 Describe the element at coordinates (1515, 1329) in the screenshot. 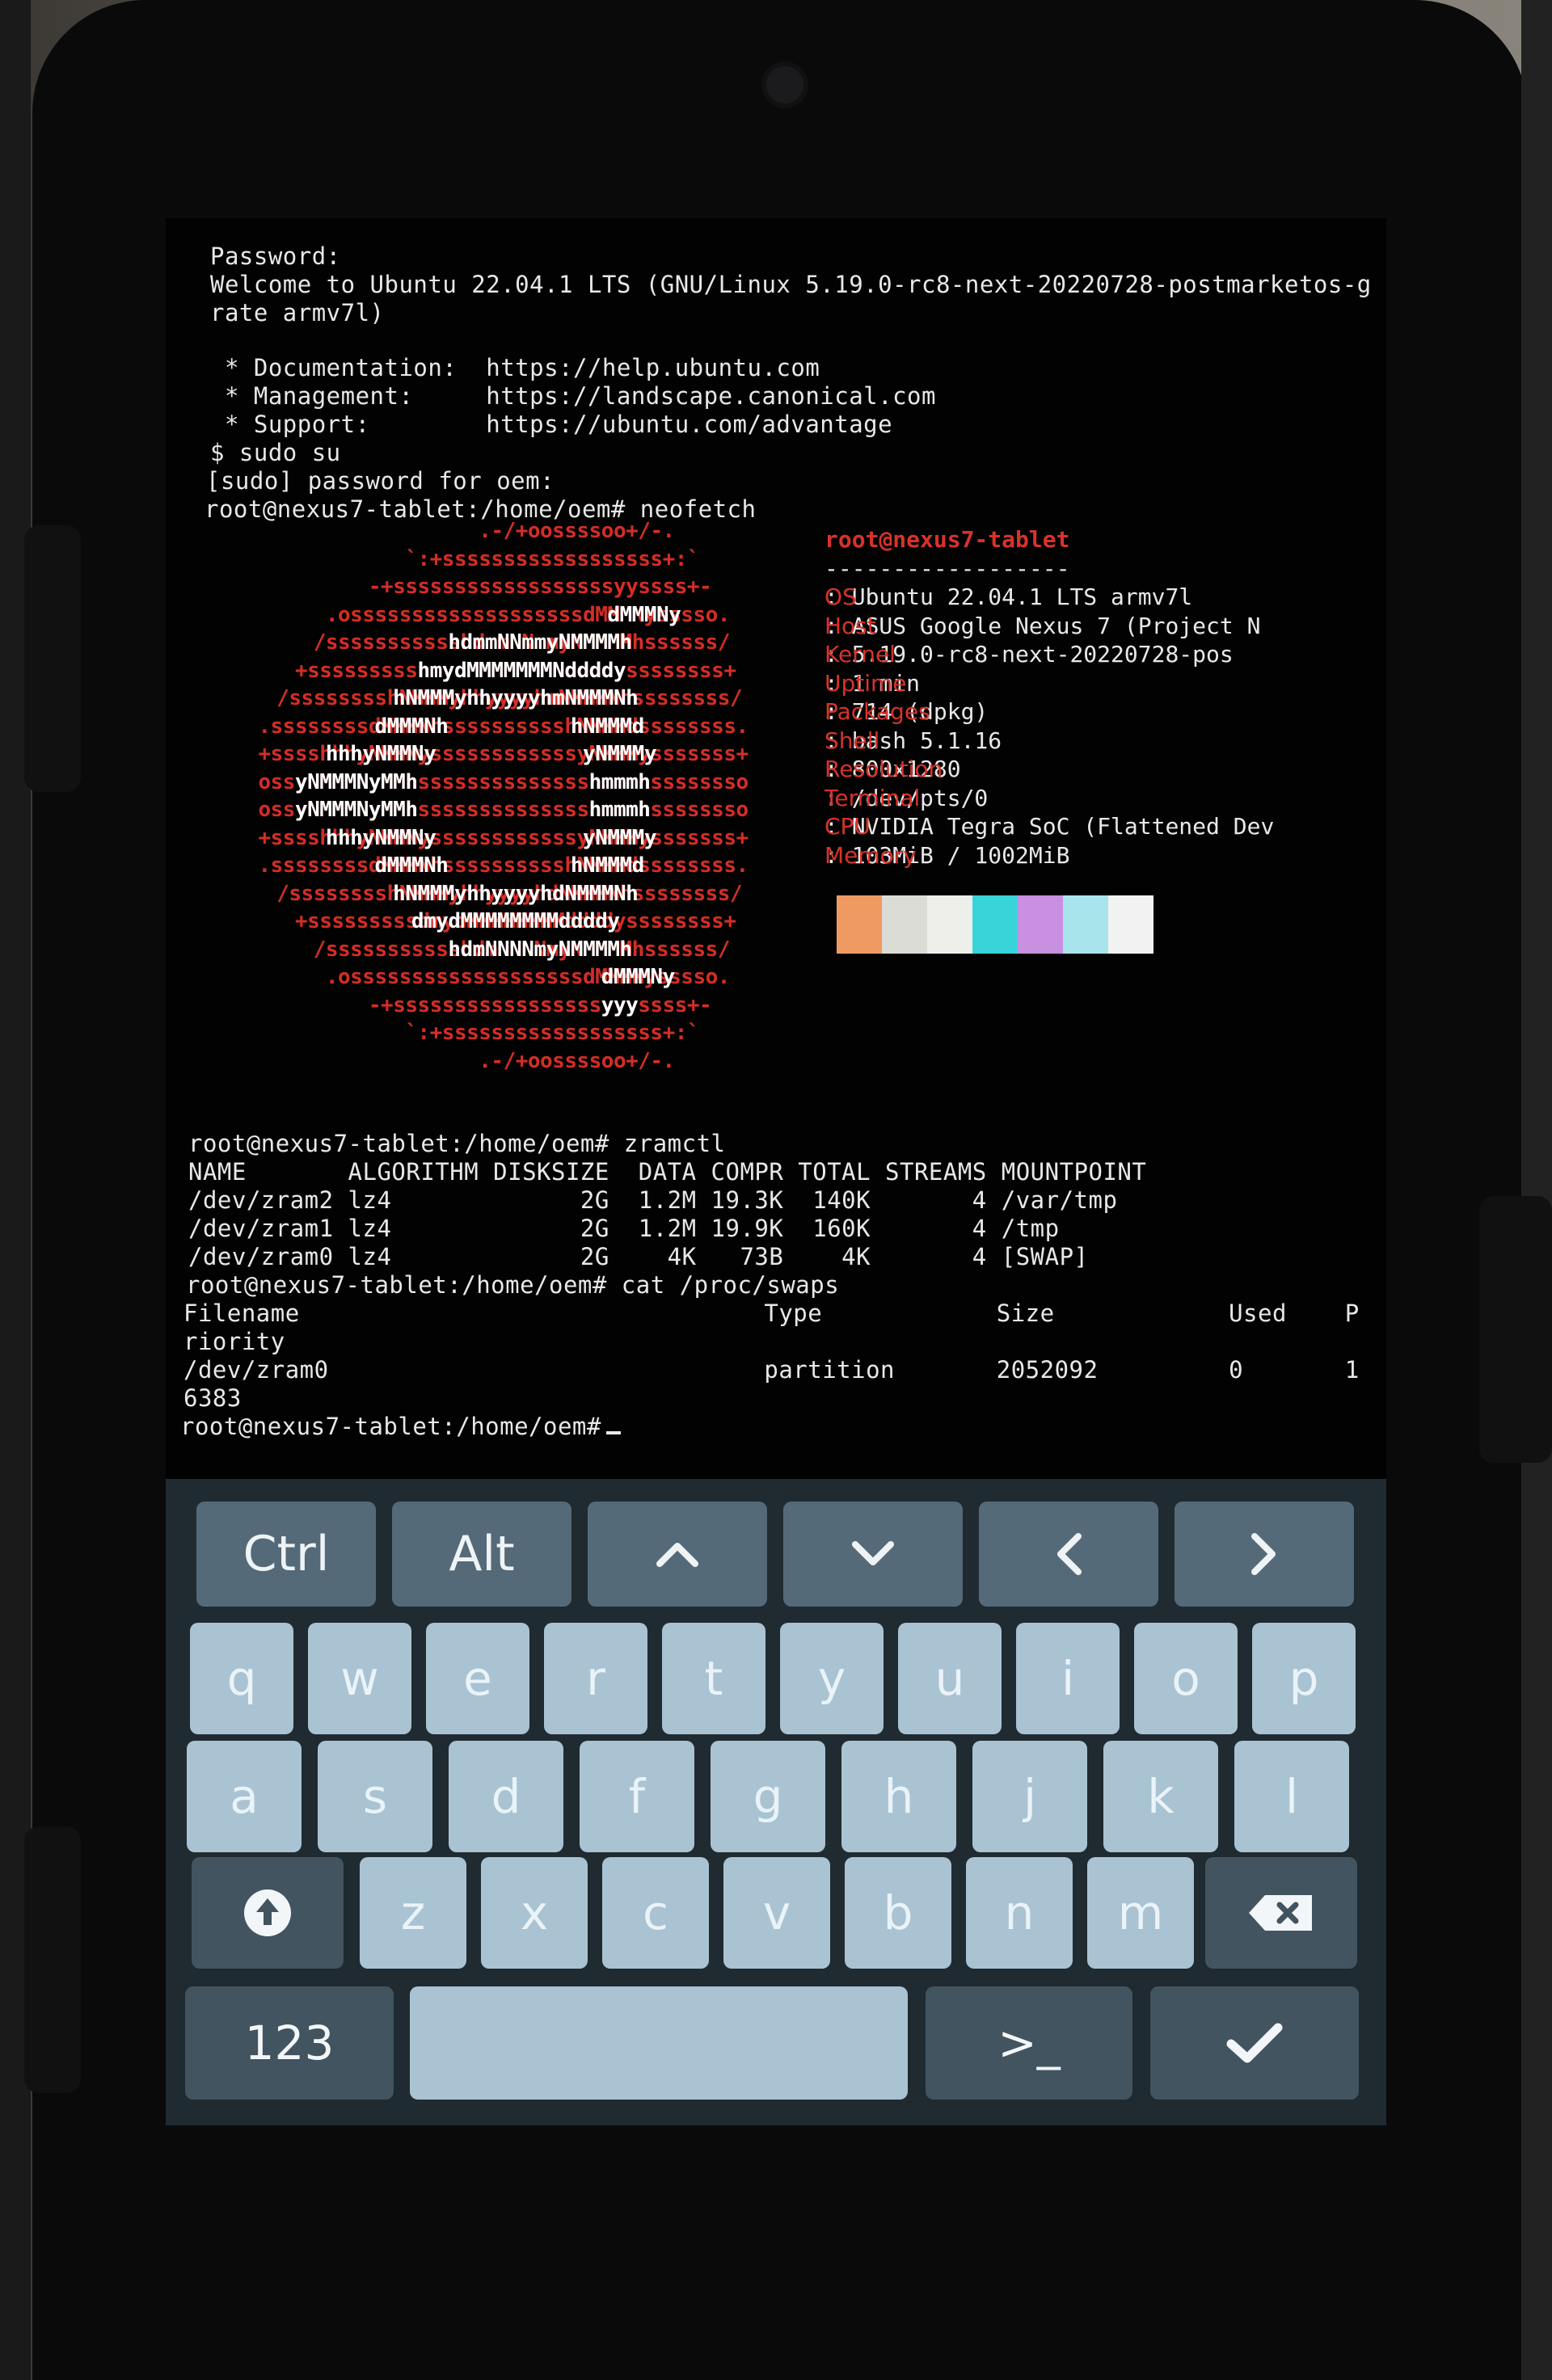

I see `volume-button` at that location.